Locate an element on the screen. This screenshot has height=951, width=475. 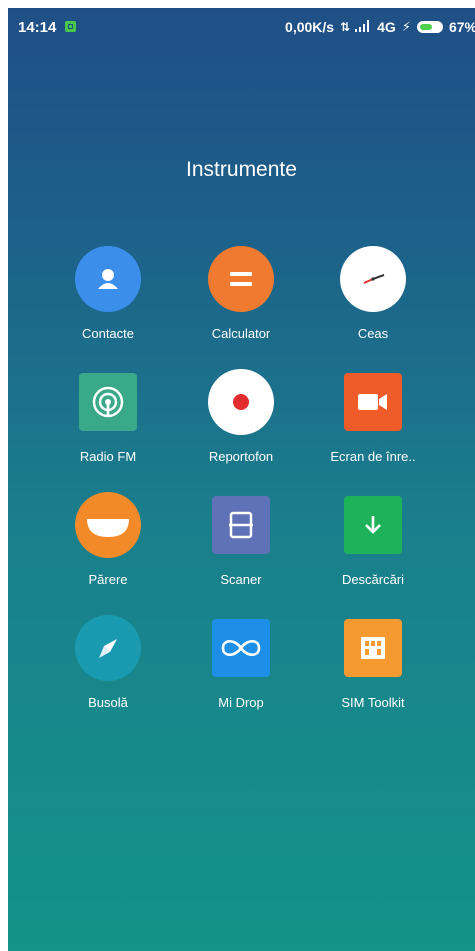
app-label: Ecran de înre.. is located at coordinates (373, 456).